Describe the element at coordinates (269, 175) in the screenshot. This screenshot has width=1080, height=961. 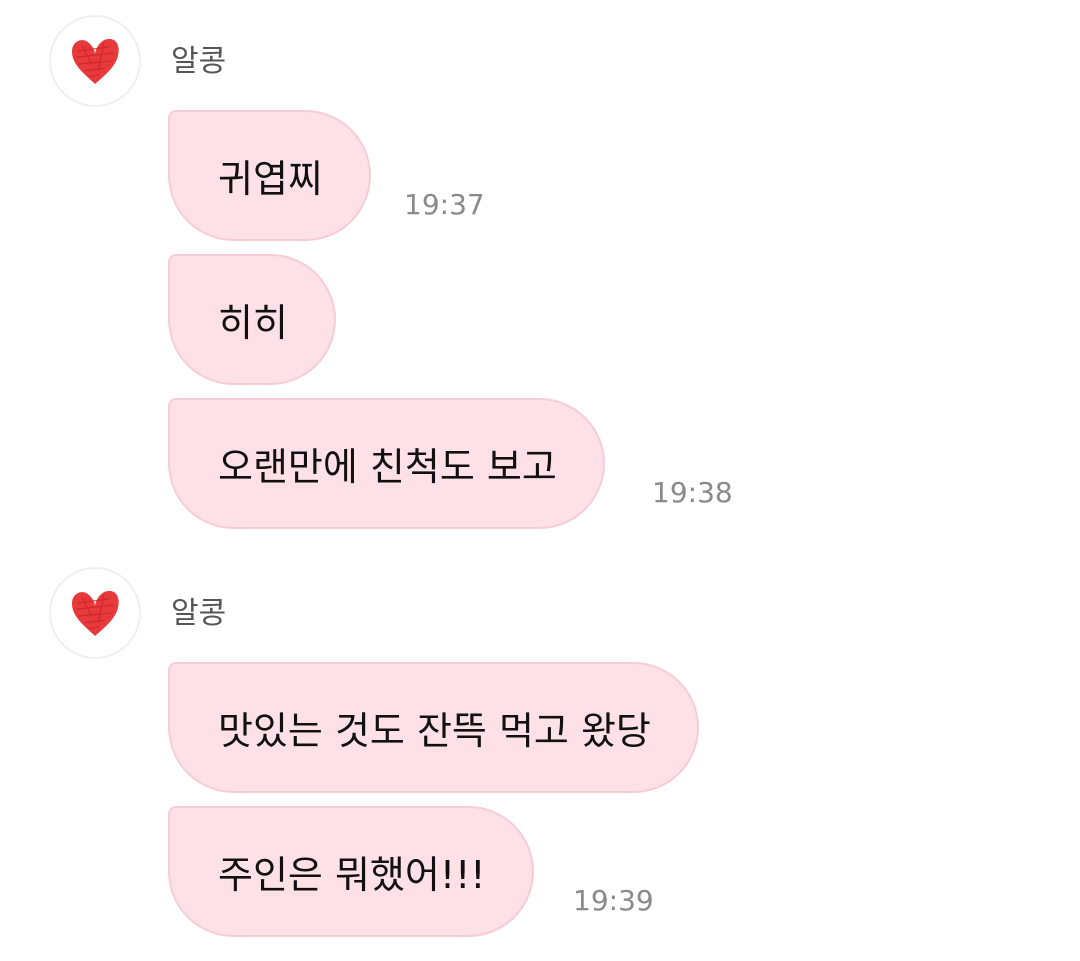
I see `message-bubble: 귀엽찌` at that location.